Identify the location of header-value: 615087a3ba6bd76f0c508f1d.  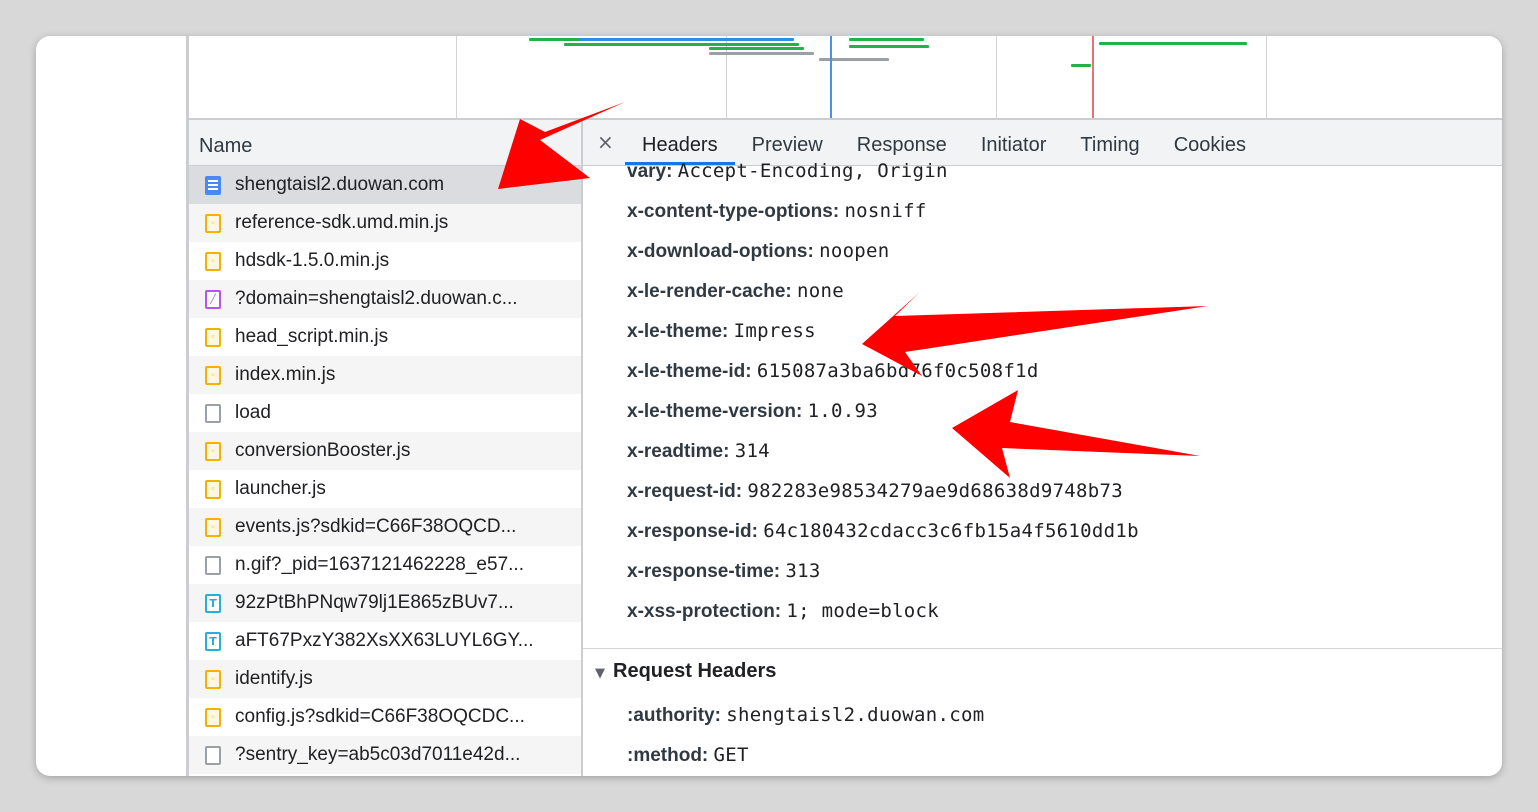
(897, 371).